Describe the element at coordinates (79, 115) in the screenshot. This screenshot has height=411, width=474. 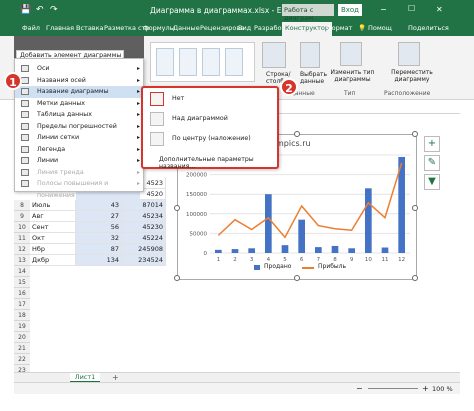
I see `menu-item: Таблица данных ▸` at that location.